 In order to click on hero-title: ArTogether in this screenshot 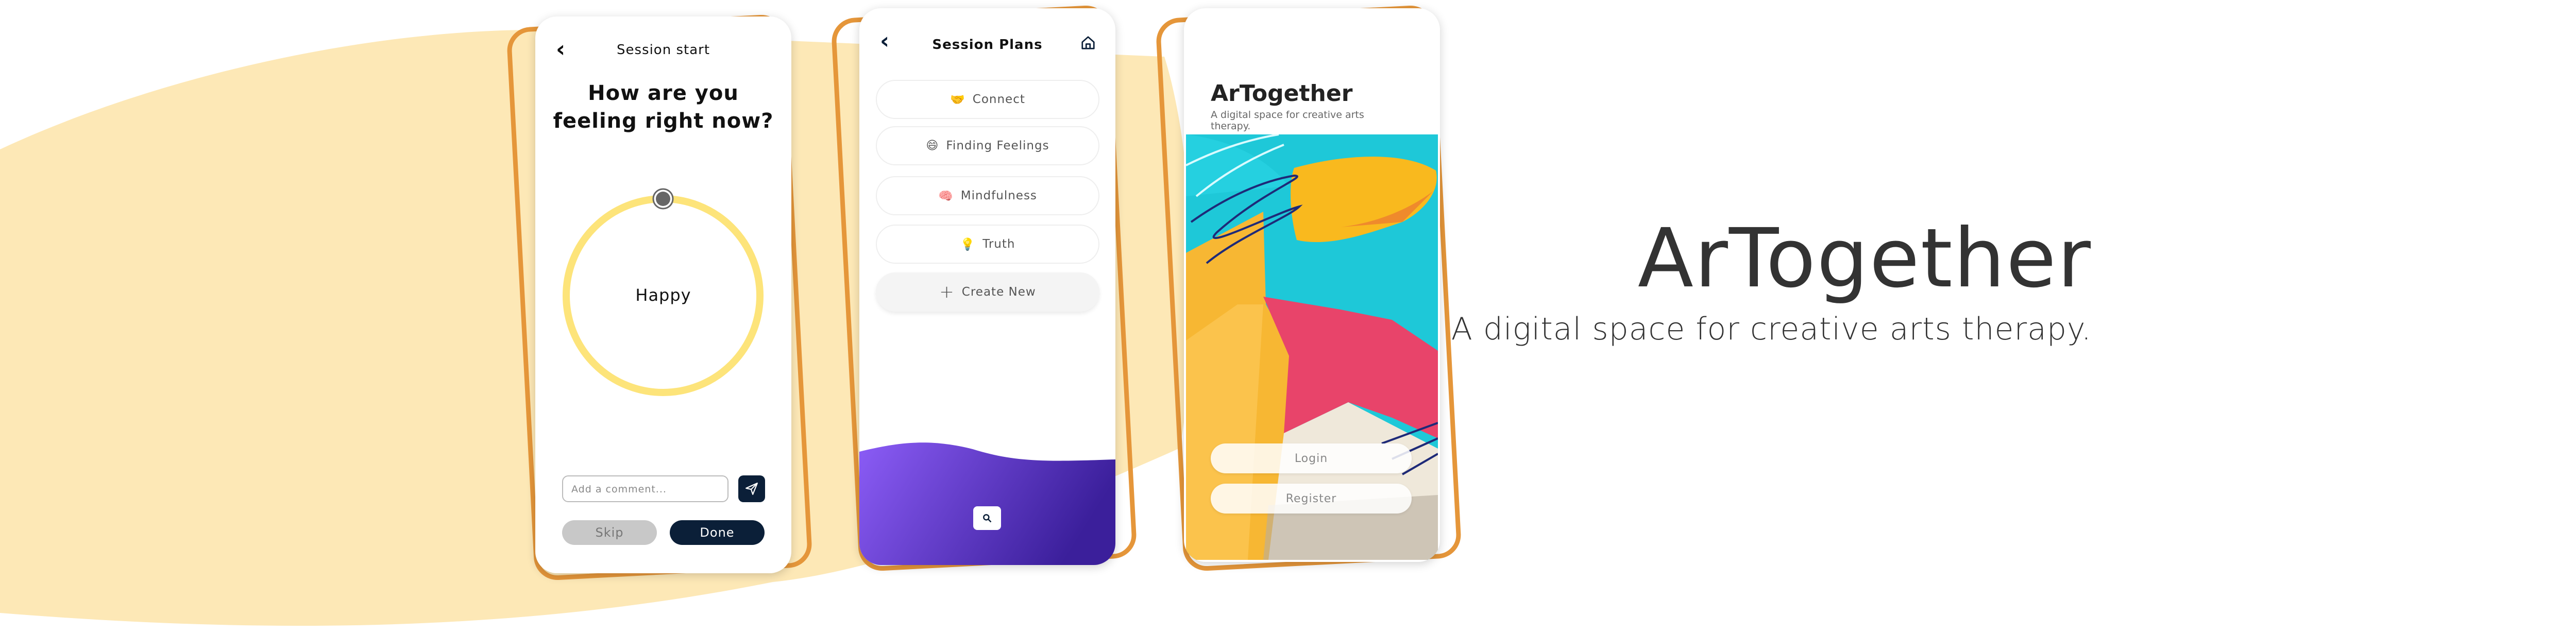, I will do `click(1864, 258)`.